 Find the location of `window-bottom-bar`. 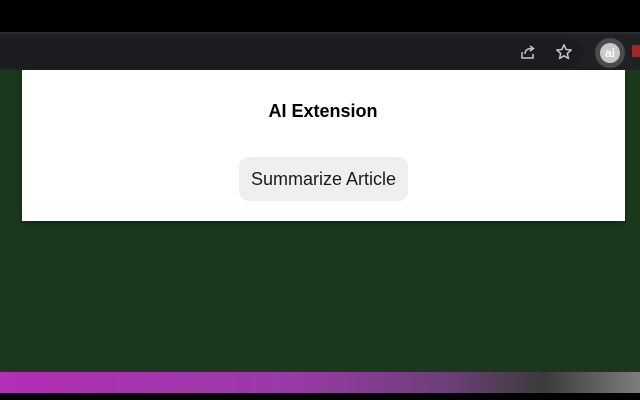

window-bottom-bar is located at coordinates (320, 396).